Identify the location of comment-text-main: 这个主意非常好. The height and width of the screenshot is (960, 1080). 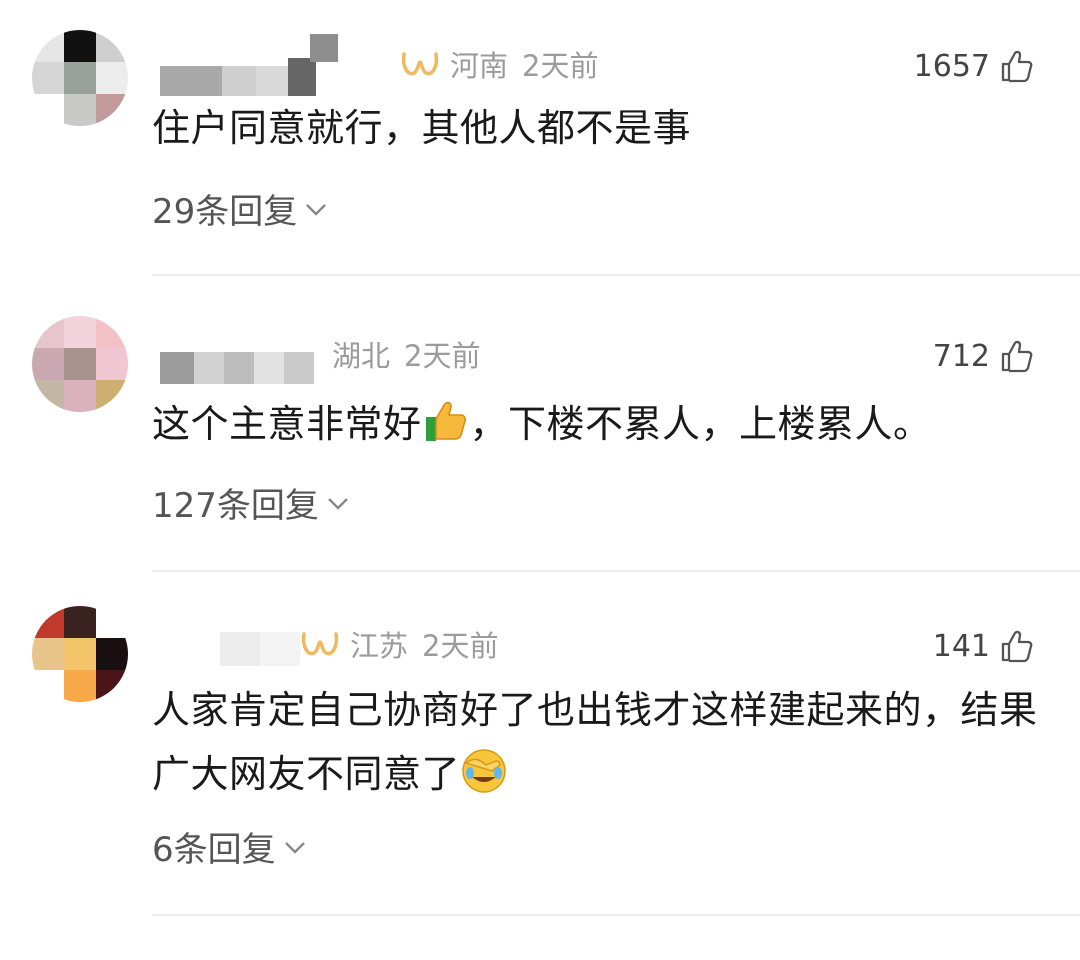
(287, 424).